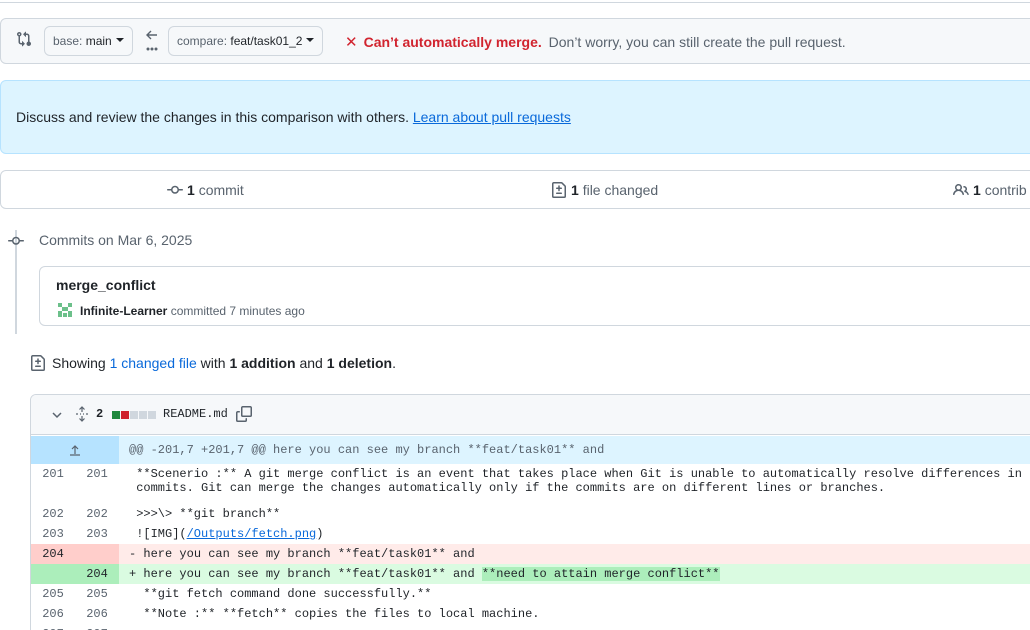  I want to click on additions-count: 1 addition, so click(262, 363).